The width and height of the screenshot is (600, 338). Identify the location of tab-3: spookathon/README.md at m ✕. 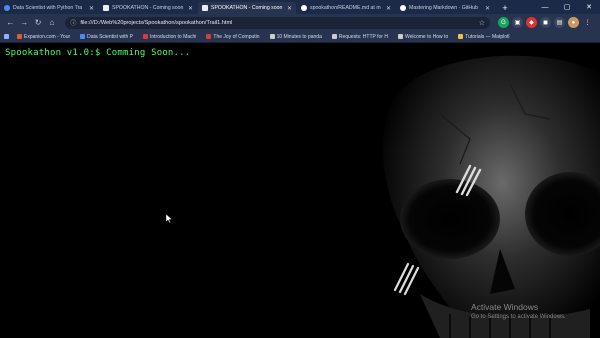
(346, 8).